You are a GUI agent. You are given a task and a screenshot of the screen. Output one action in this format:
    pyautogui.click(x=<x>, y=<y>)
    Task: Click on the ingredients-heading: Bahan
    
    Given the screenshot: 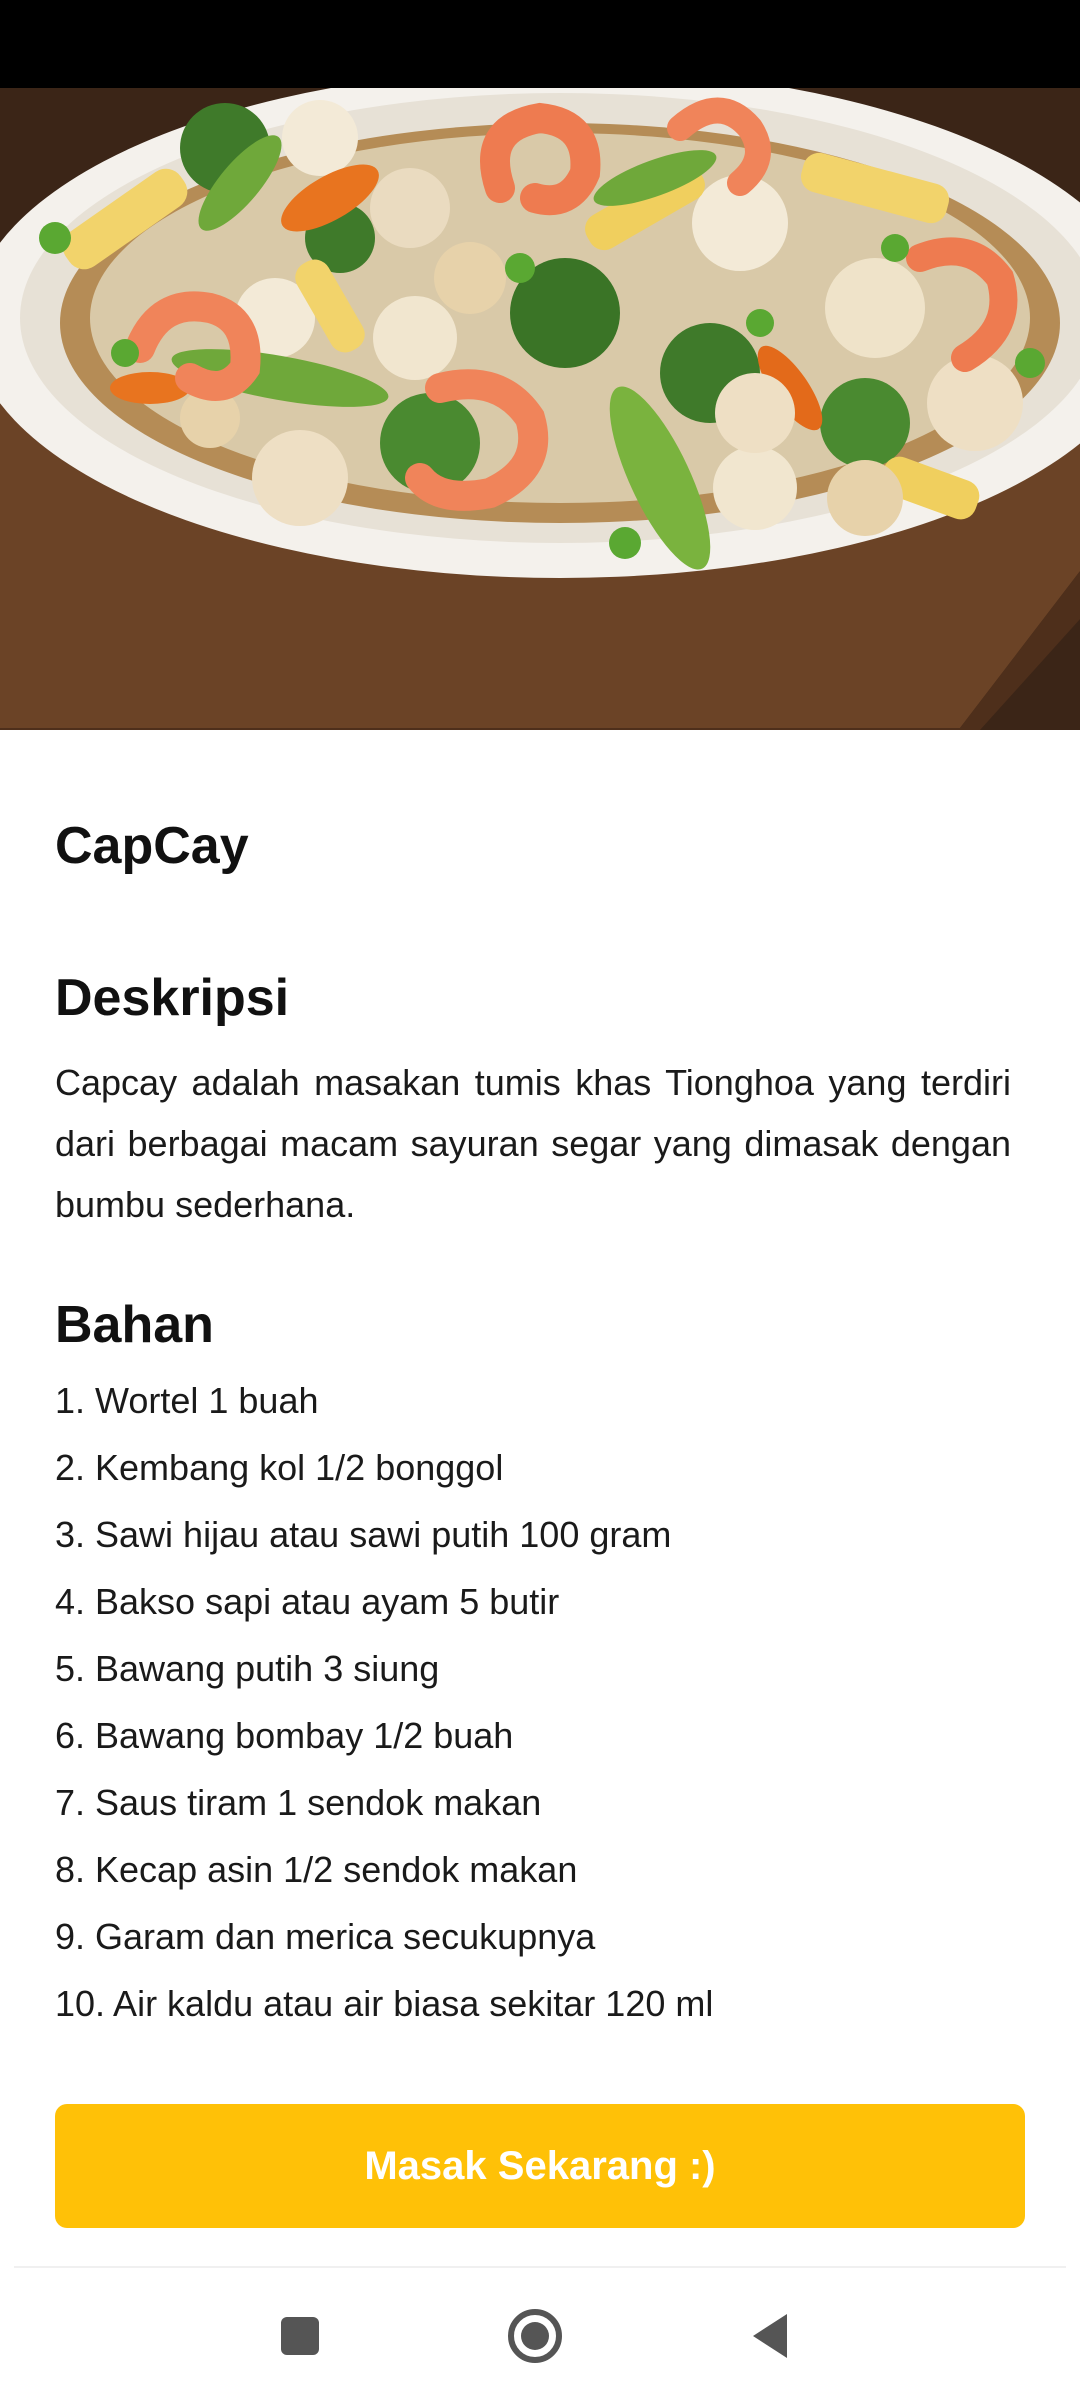 What is the action you would take?
    pyautogui.click(x=134, y=1325)
    